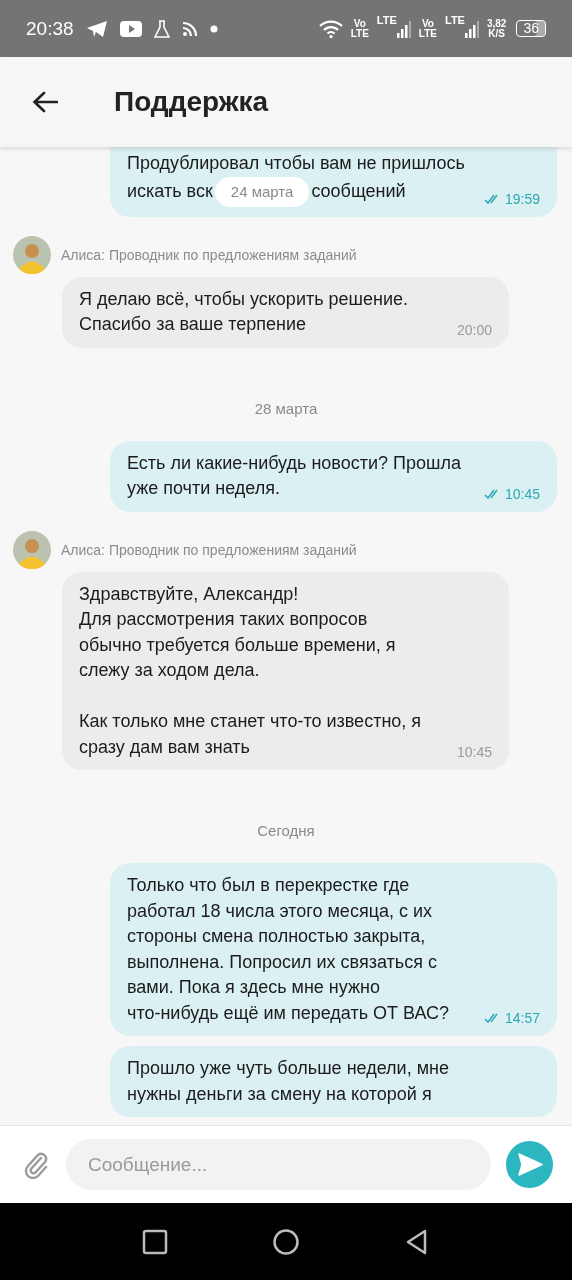 The image size is (572, 1280). I want to click on message-time: 14:57, so click(522, 1018).